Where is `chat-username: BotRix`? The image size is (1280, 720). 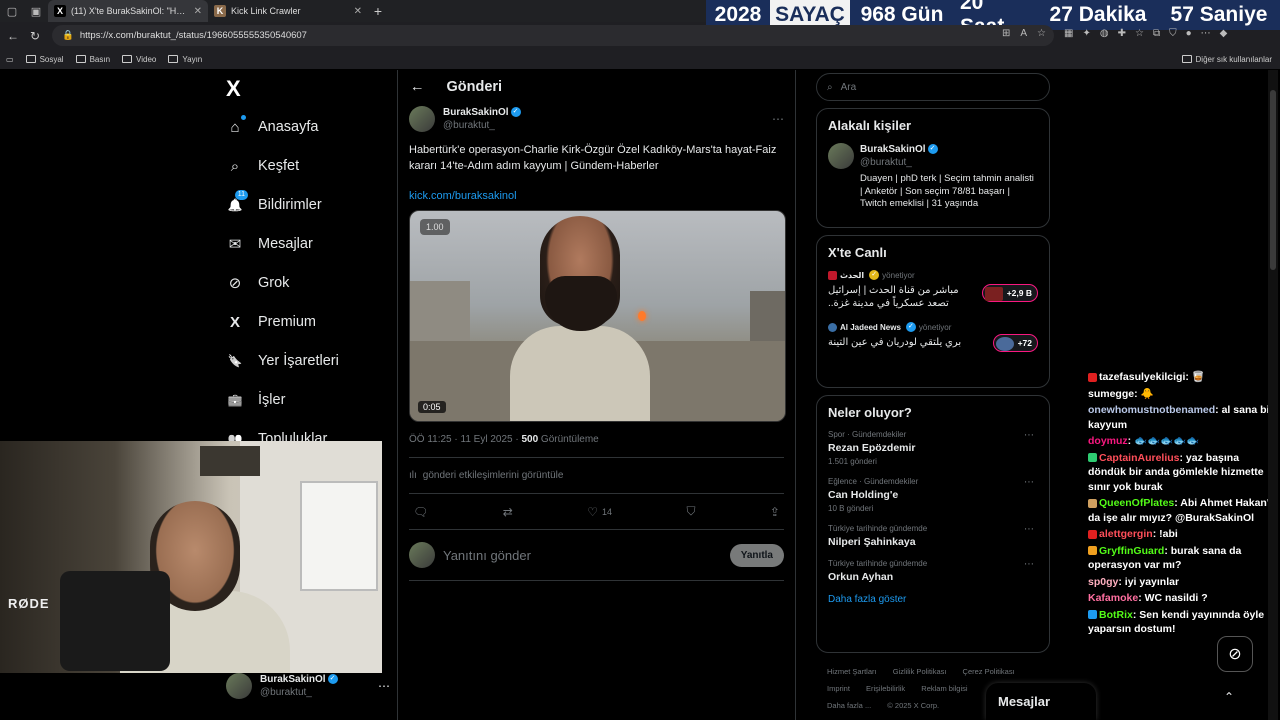 chat-username: BotRix is located at coordinates (1116, 615).